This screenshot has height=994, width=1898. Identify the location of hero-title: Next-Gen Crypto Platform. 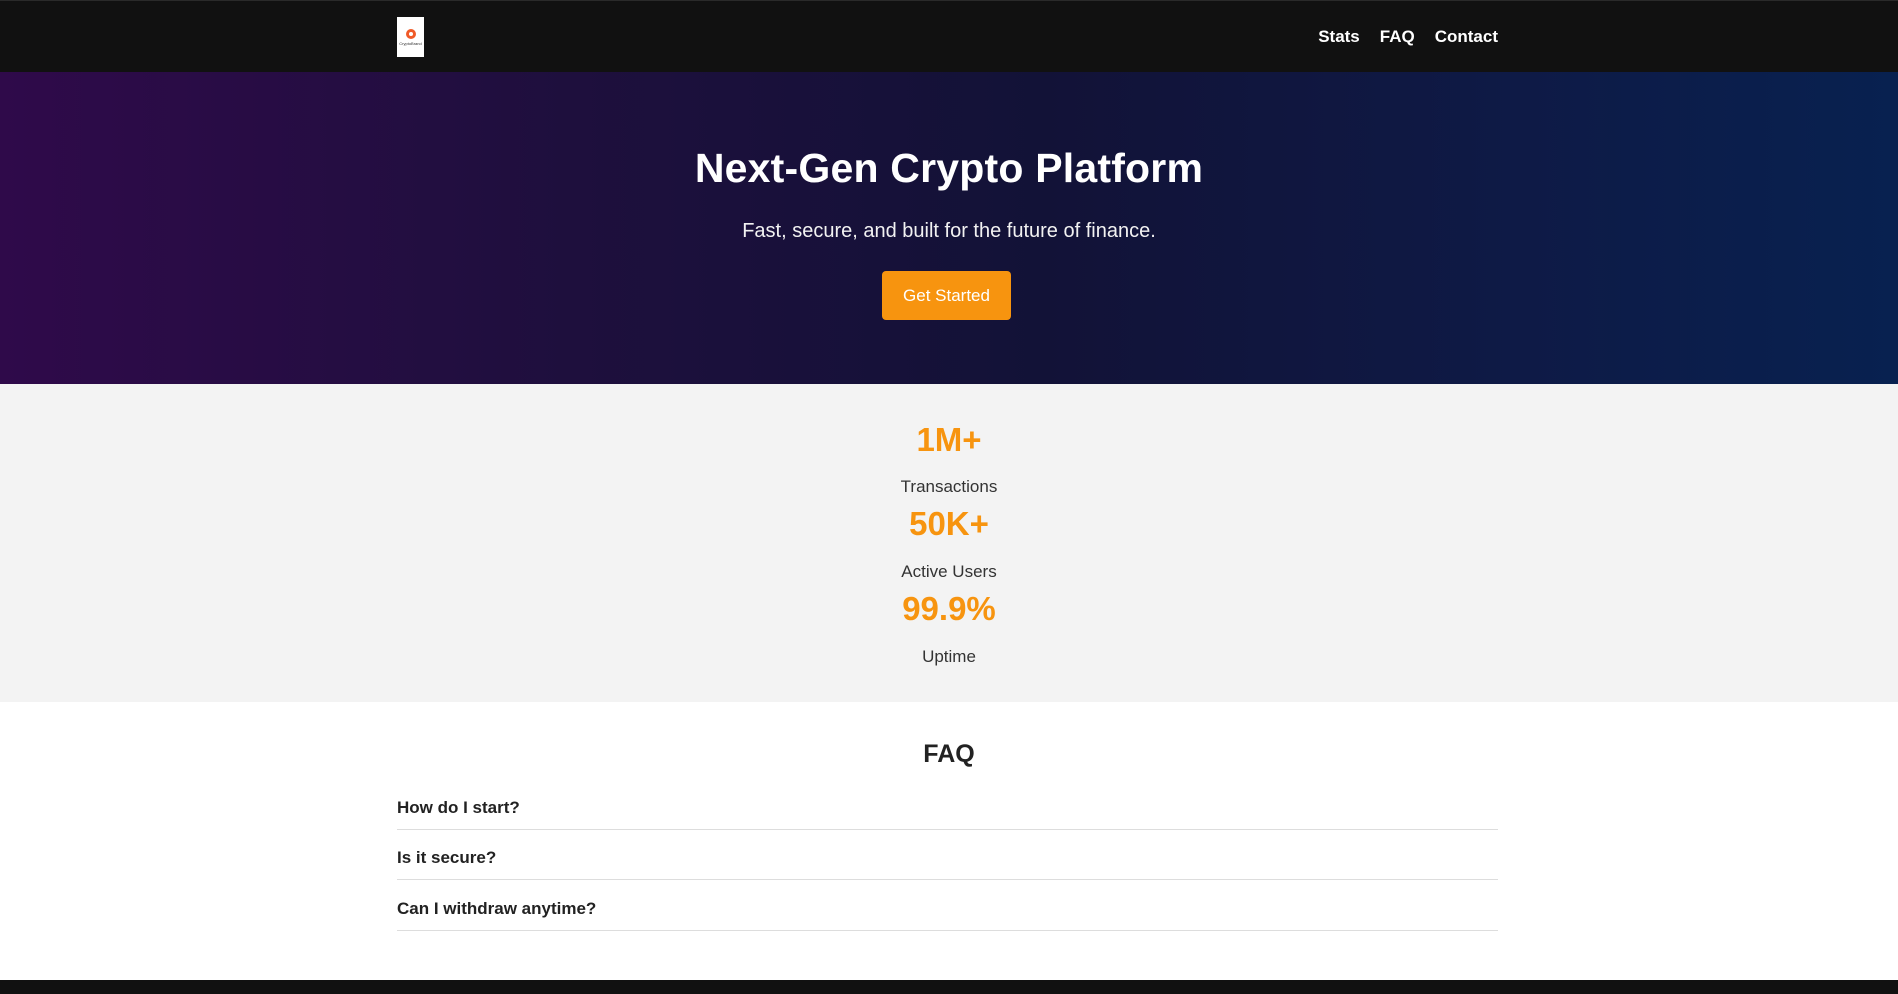
(949, 168).